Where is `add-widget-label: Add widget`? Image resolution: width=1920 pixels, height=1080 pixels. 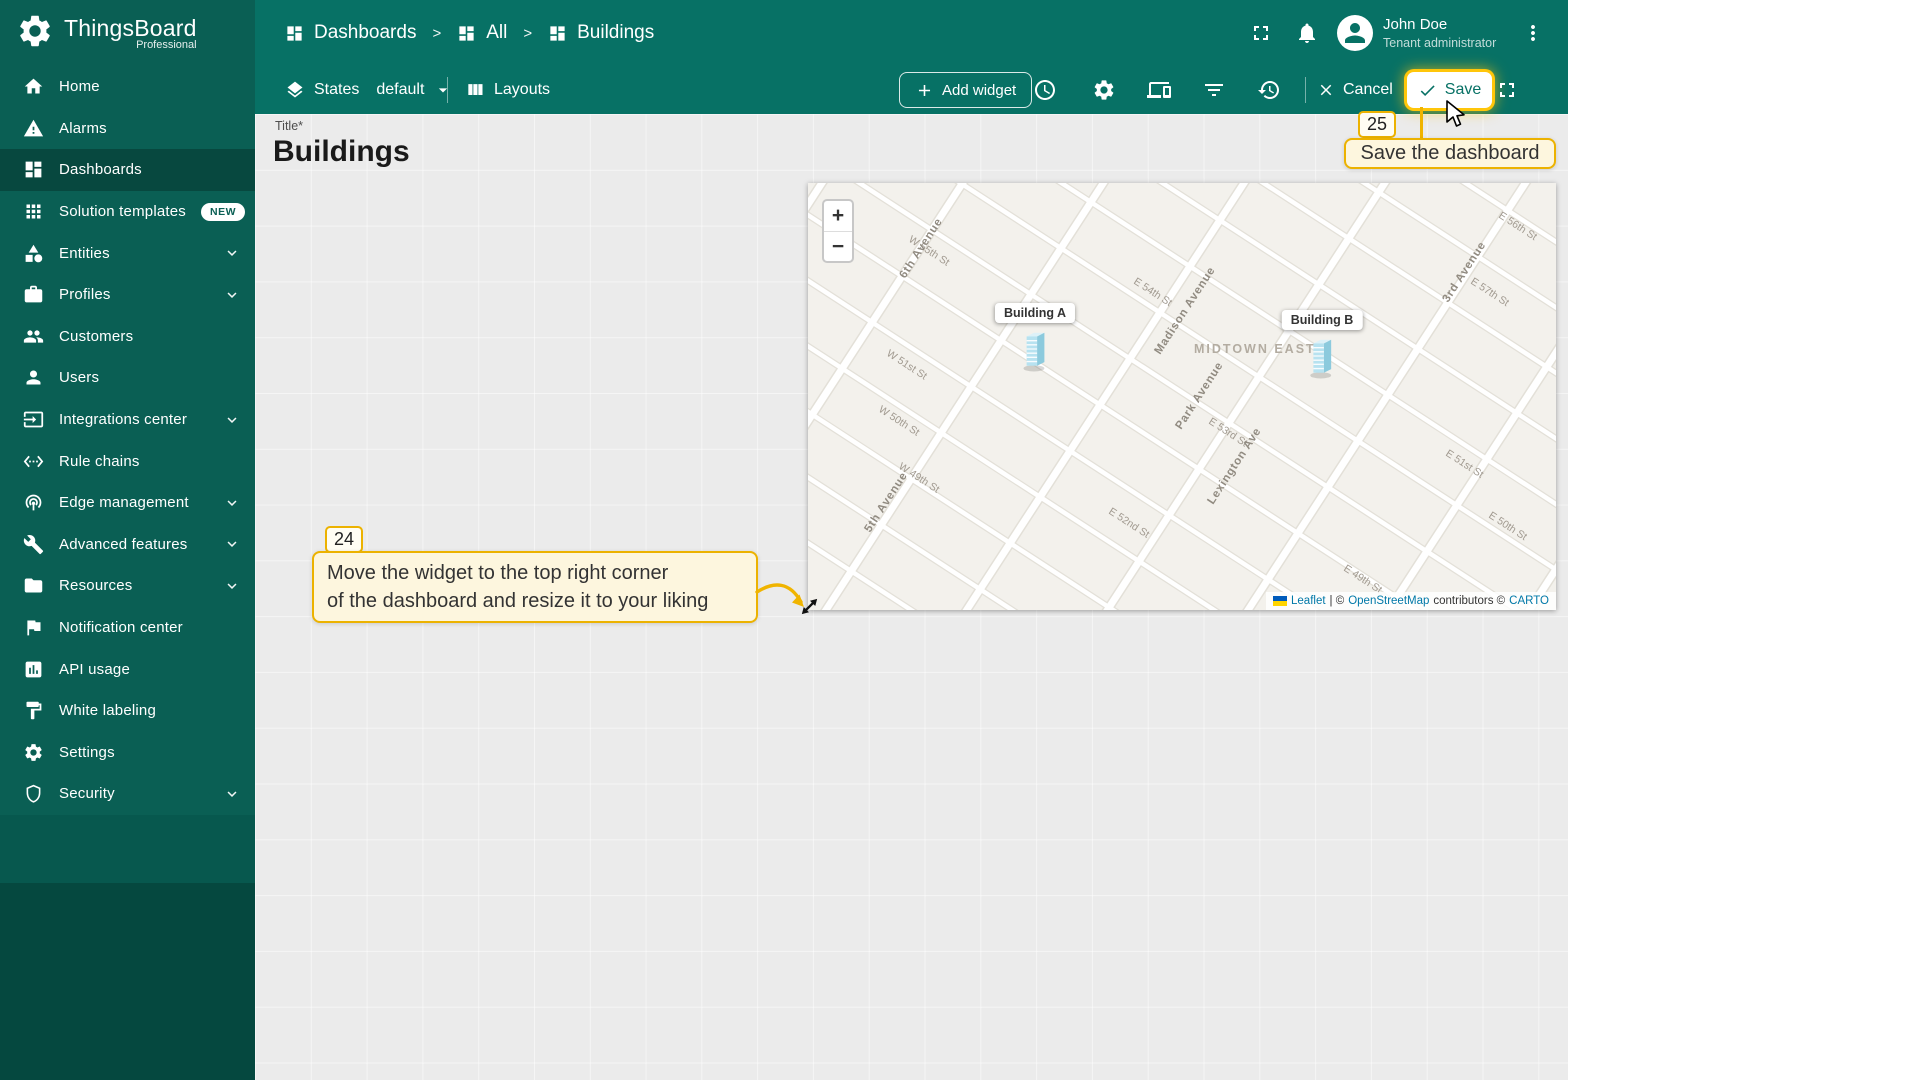
add-widget-label: Add widget is located at coordinates (979, 90).